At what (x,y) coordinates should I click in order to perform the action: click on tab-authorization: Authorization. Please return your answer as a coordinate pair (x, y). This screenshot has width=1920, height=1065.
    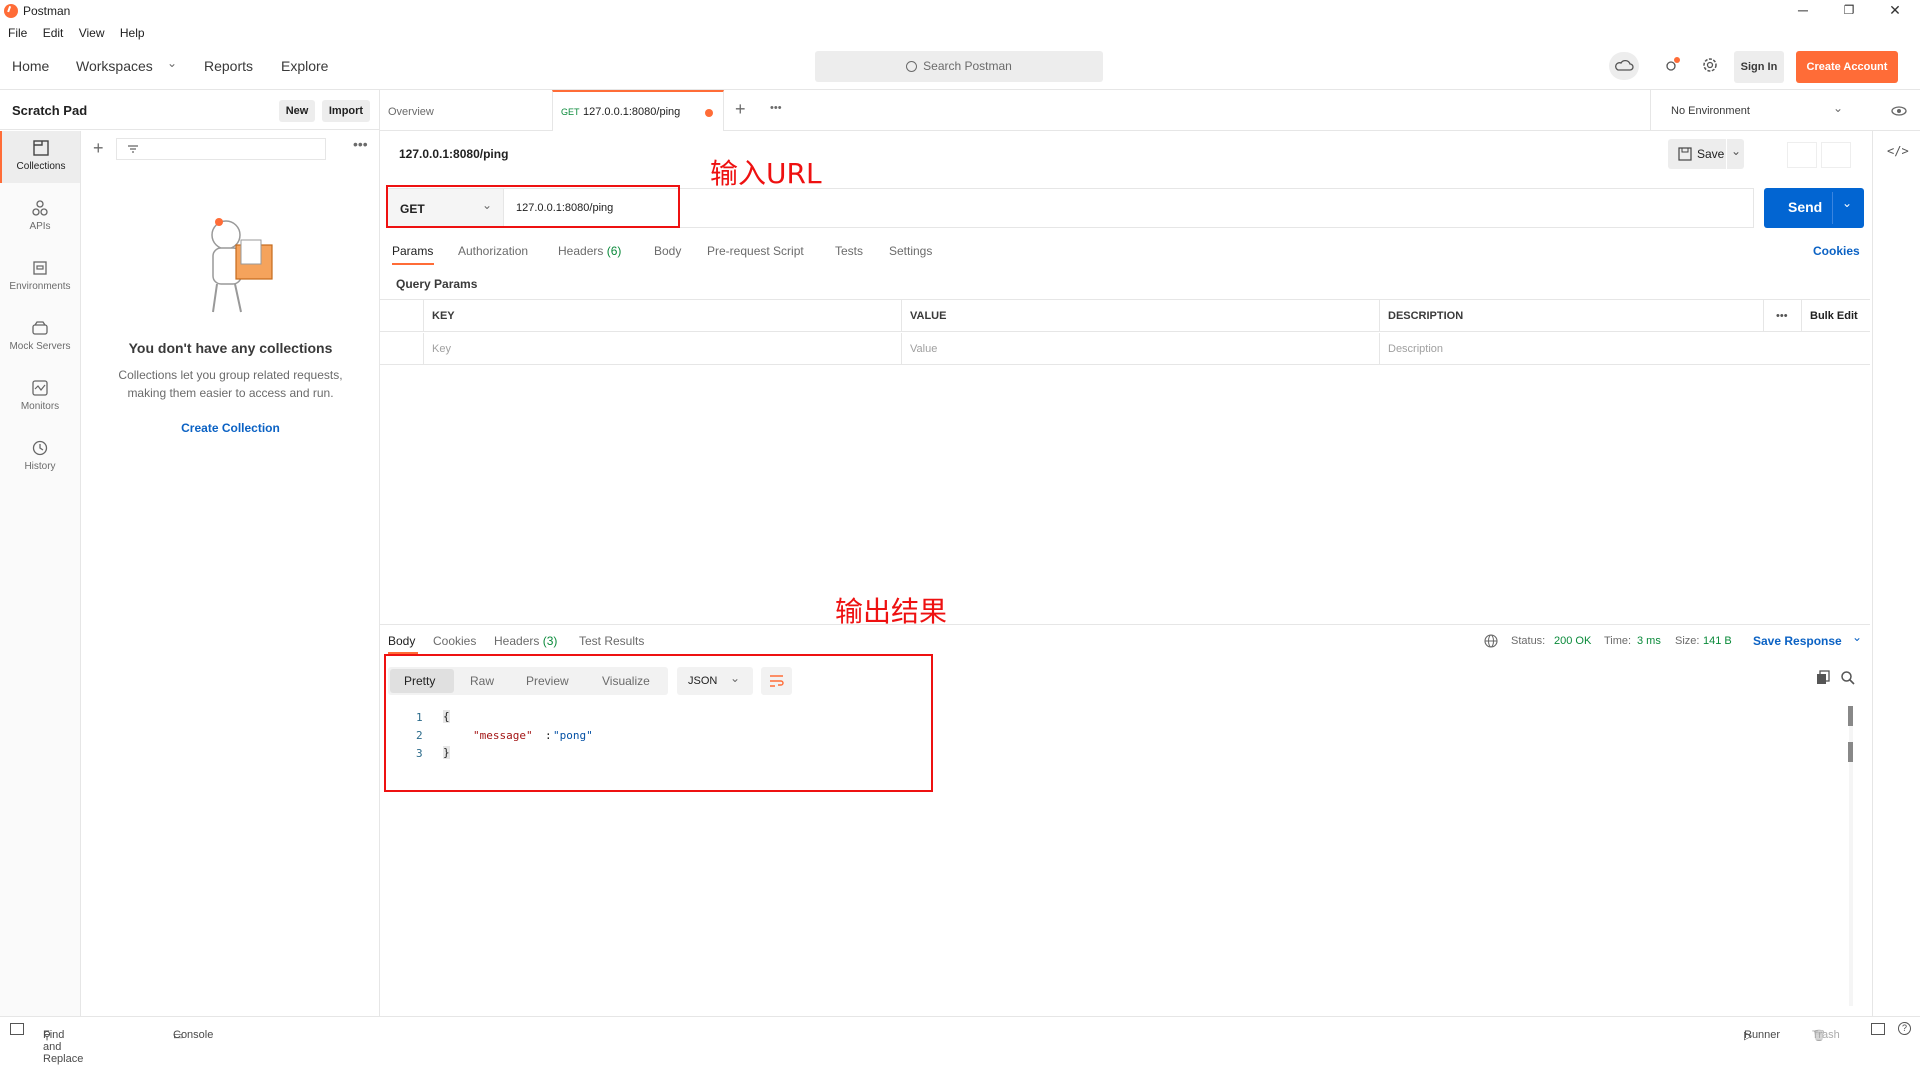
    Looking at the image, I should click on (493, 251).